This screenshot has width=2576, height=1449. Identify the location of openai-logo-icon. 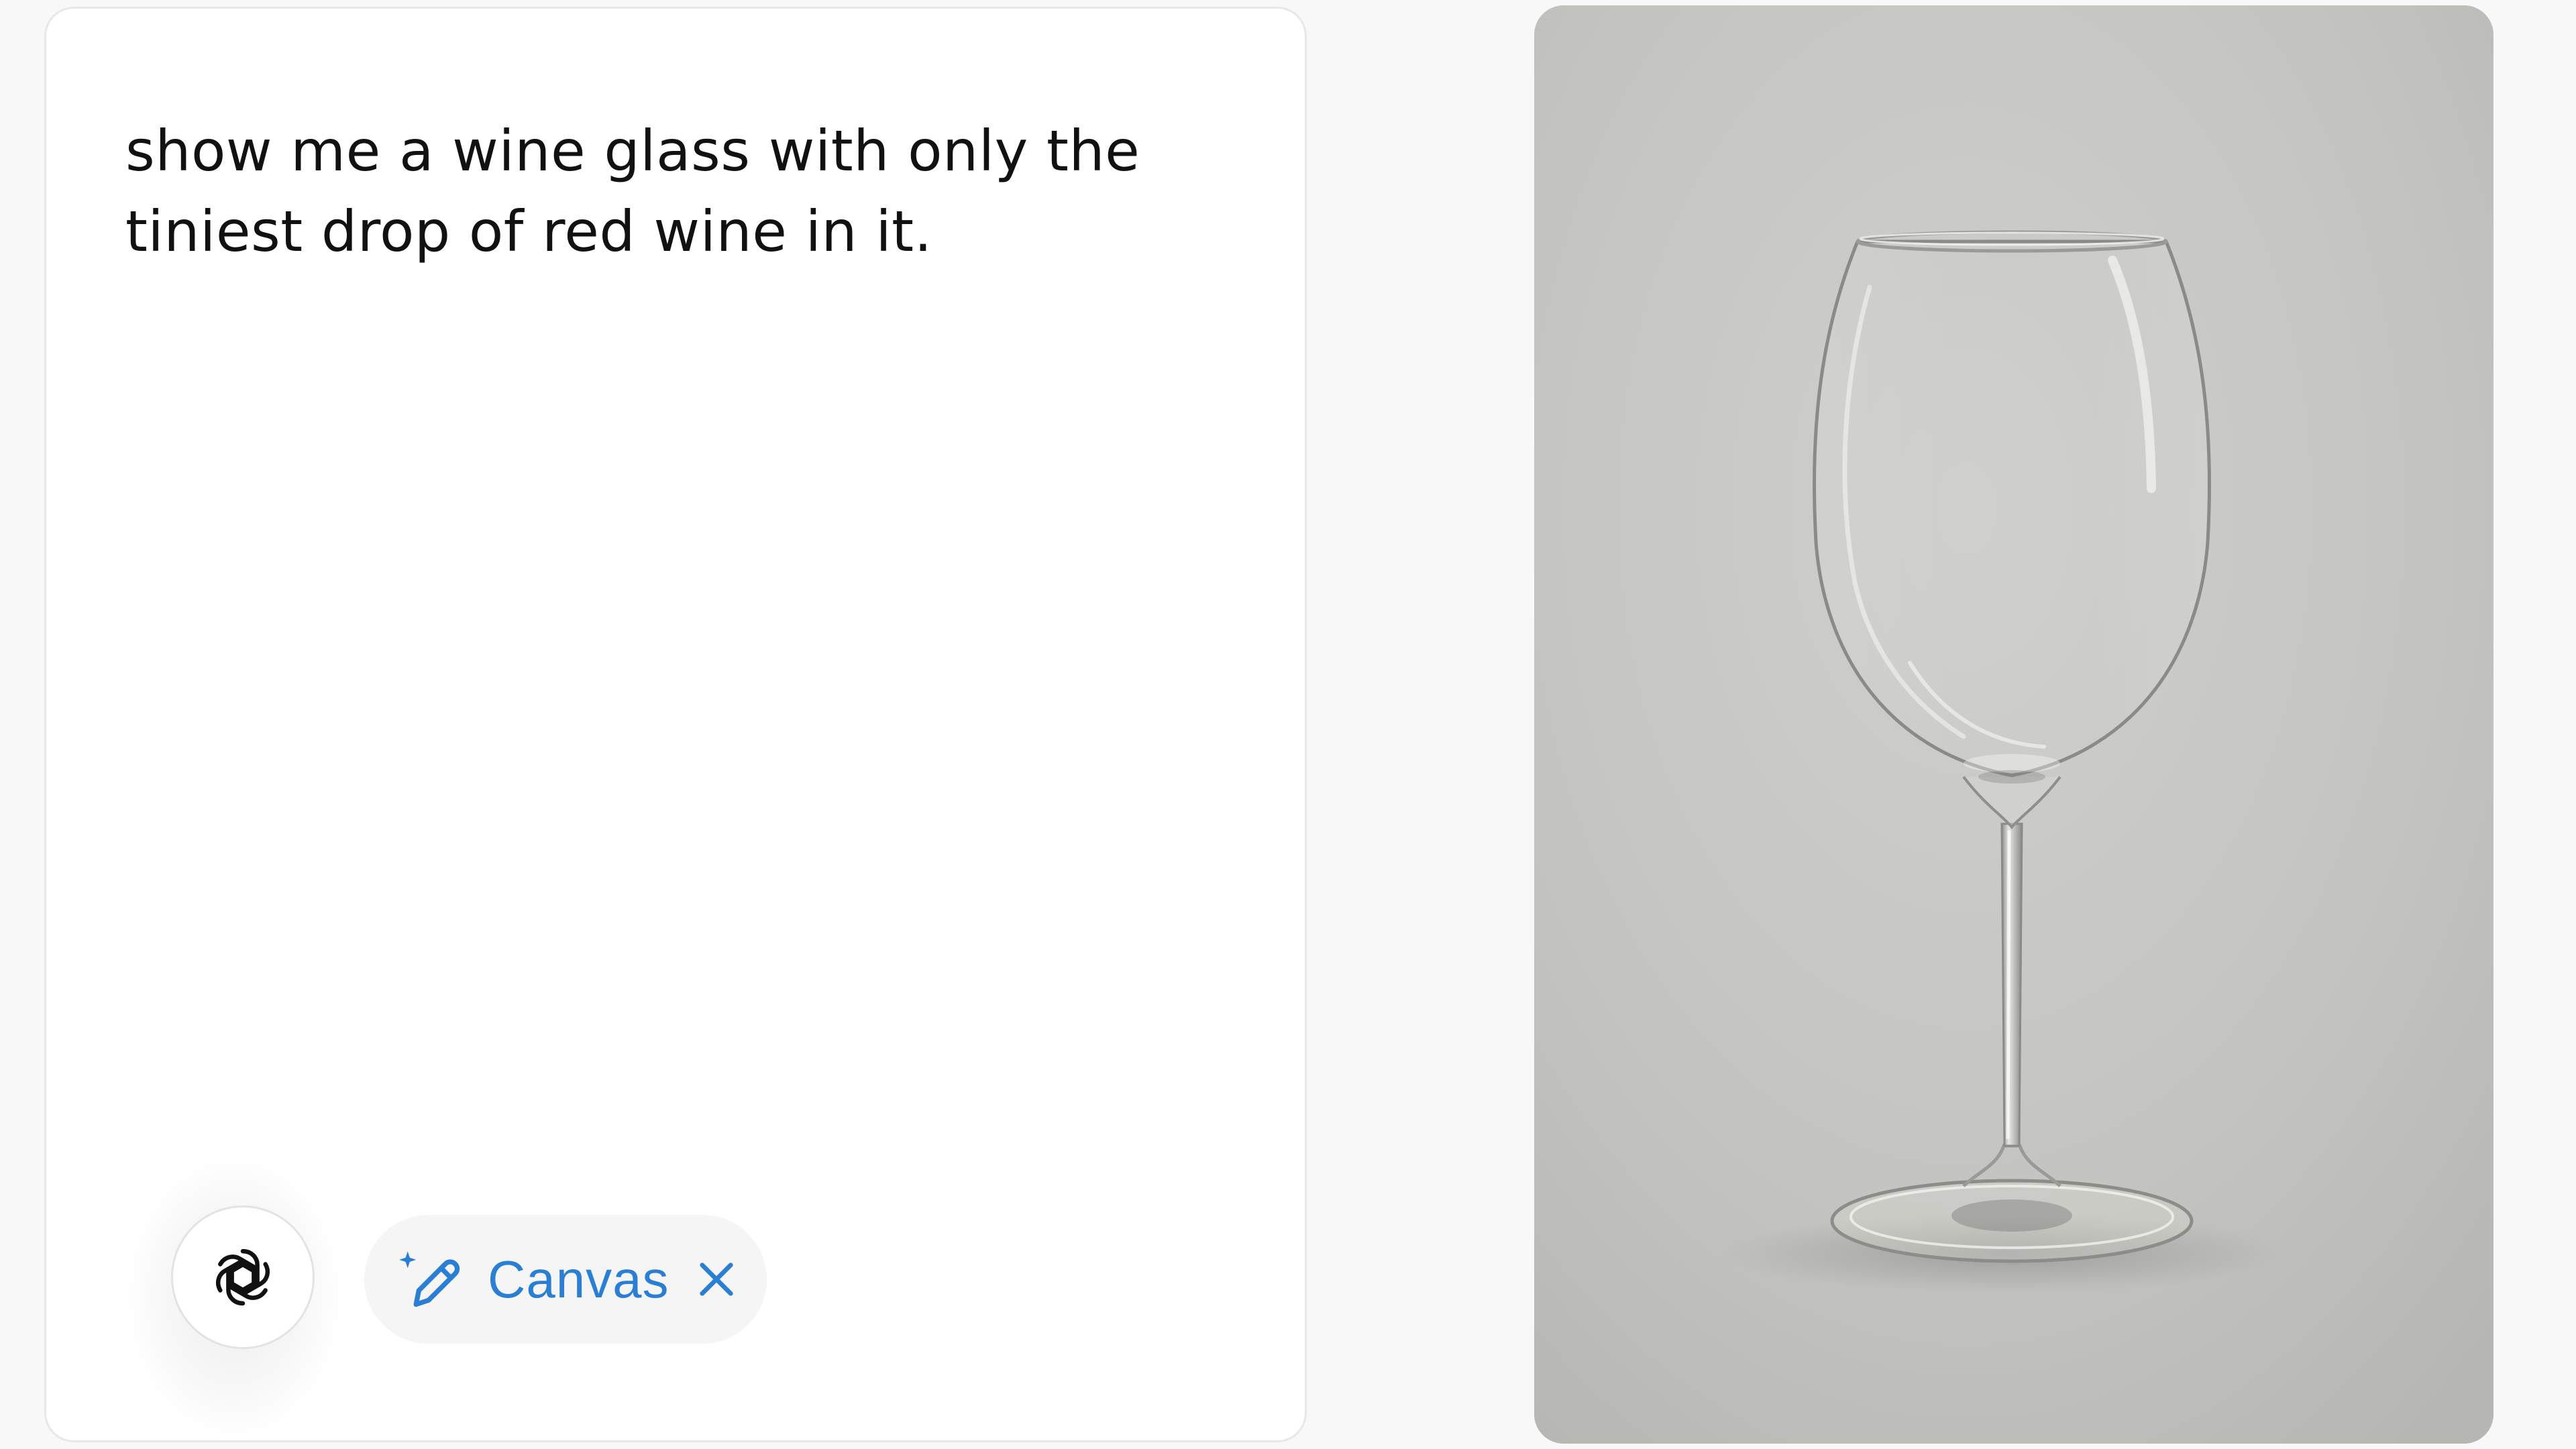
(243, 1280).